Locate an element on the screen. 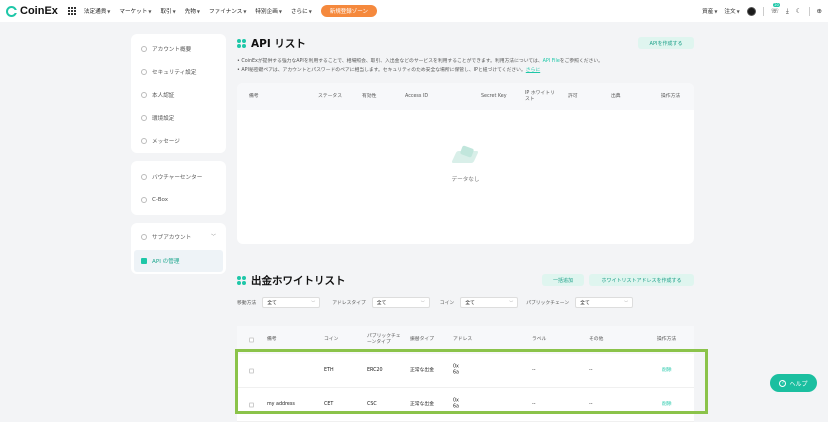 The image size is (828, 422). empty-box-icon is located at coordinates (465, 156).